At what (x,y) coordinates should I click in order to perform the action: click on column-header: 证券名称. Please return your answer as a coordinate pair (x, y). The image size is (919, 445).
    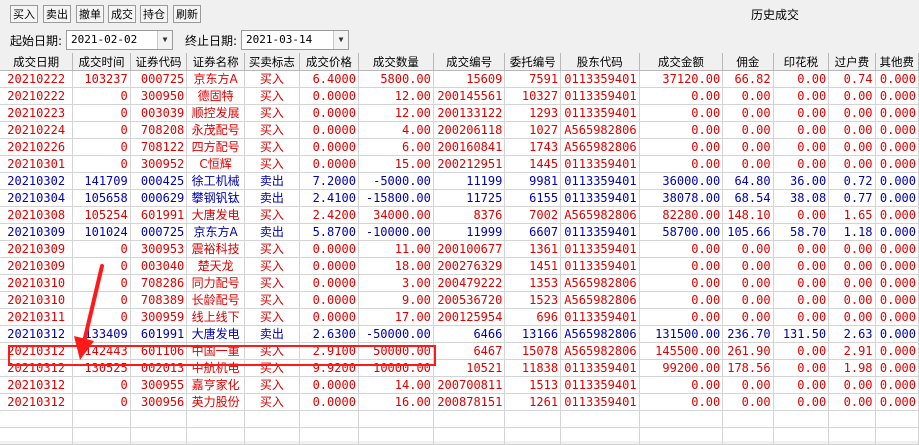
    Looking at the image, I should click on (215, 62).